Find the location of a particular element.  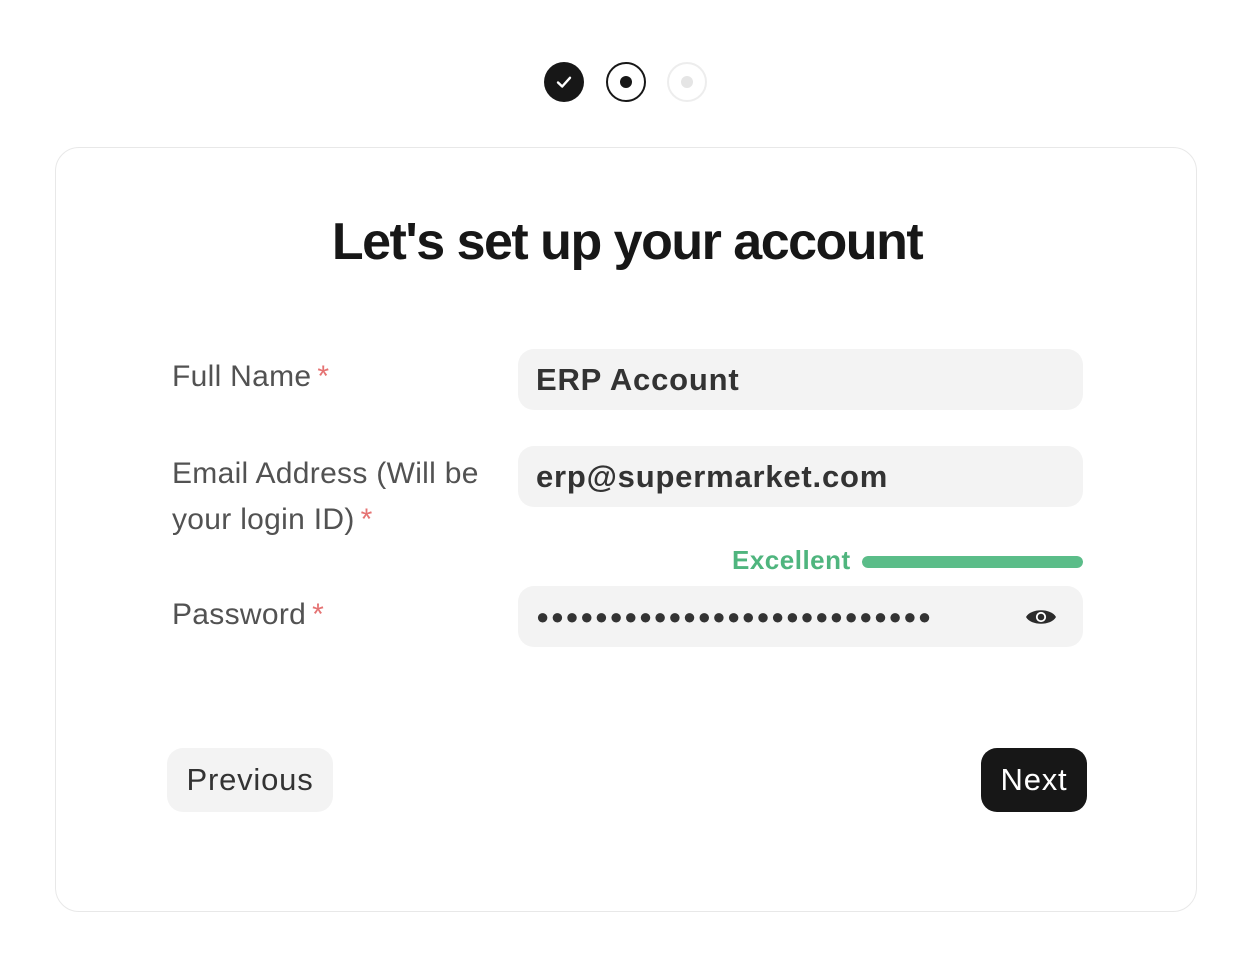

email-label: Email Address (Will be your login ID) * is located at coordinates (337, 497).